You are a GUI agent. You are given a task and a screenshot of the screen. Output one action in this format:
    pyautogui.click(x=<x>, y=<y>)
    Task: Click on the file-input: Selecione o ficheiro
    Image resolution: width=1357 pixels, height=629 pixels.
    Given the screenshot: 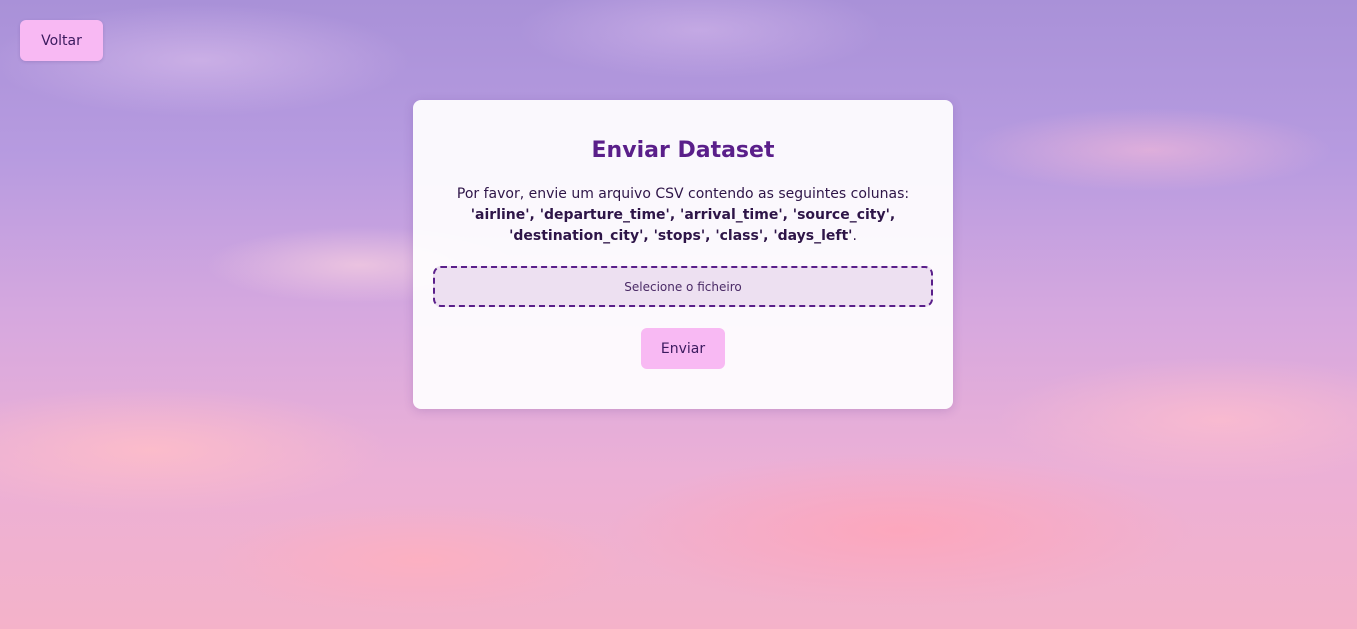 What is the action you would take?
    pyautogui.click(x=683, y=286)
    